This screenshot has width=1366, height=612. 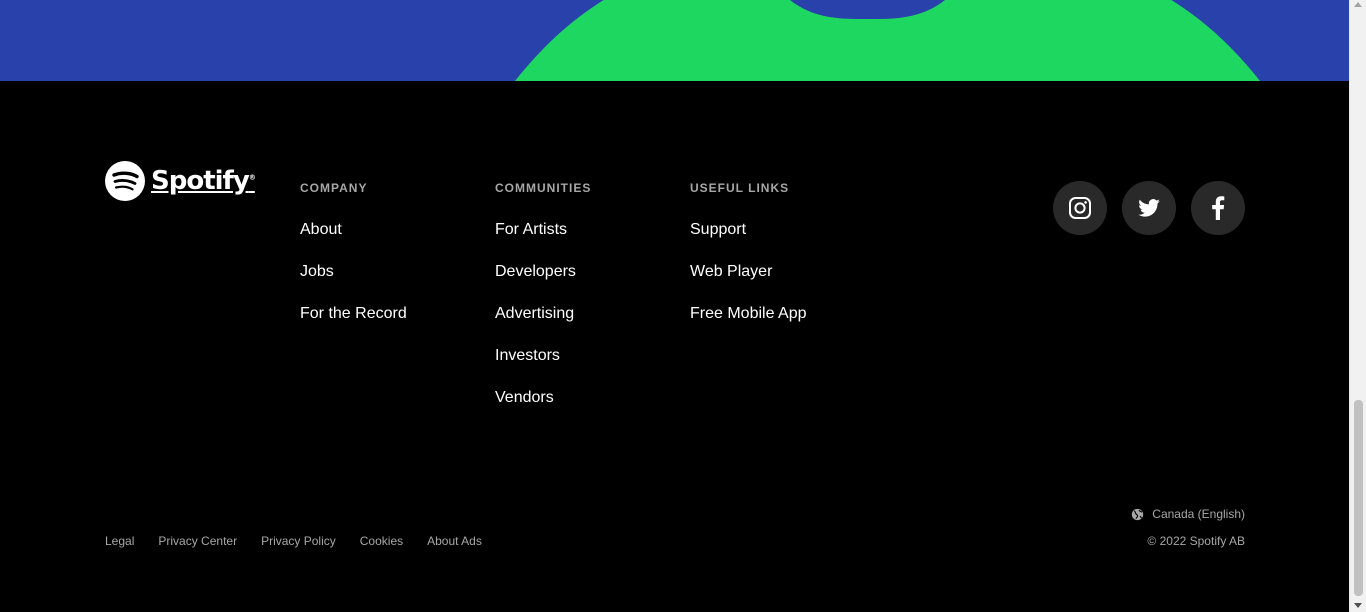 I want to click on instagram-button, so click(x=1080, y=208).